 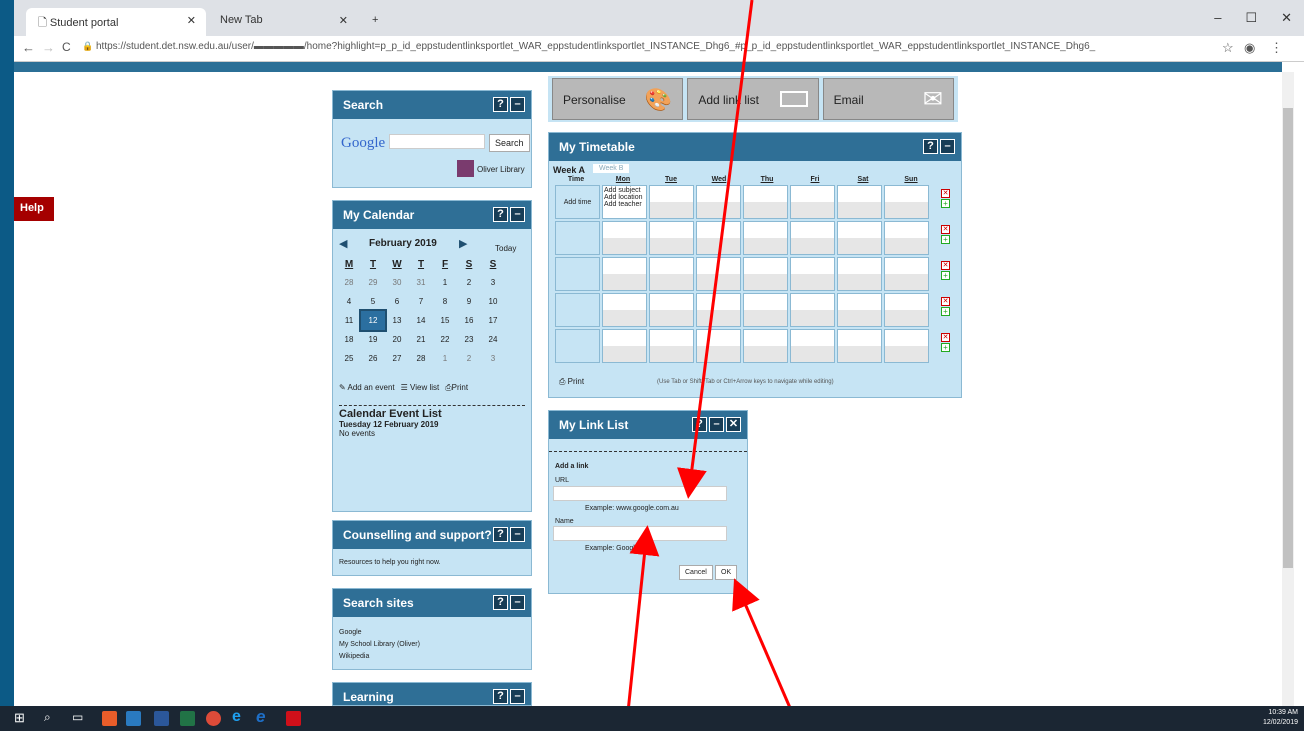 What do you see at coordinates (260, 717) in the screenshot?
I see `internet-explorer-icon: e` at bounding box center [260, 717].